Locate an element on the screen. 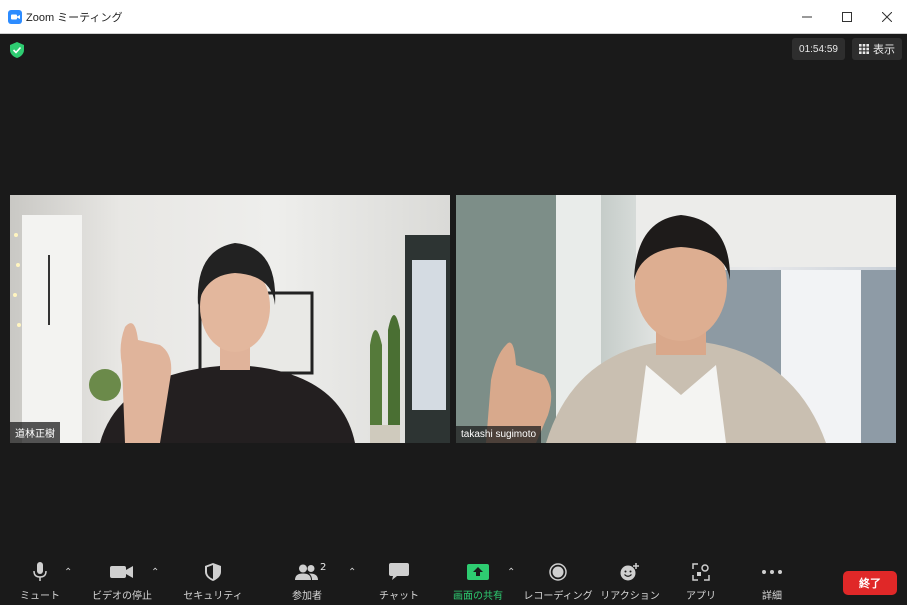 The height and width of the screenshot is (605, 907). record-button: レコーディング is located at coordinates (558, 582).